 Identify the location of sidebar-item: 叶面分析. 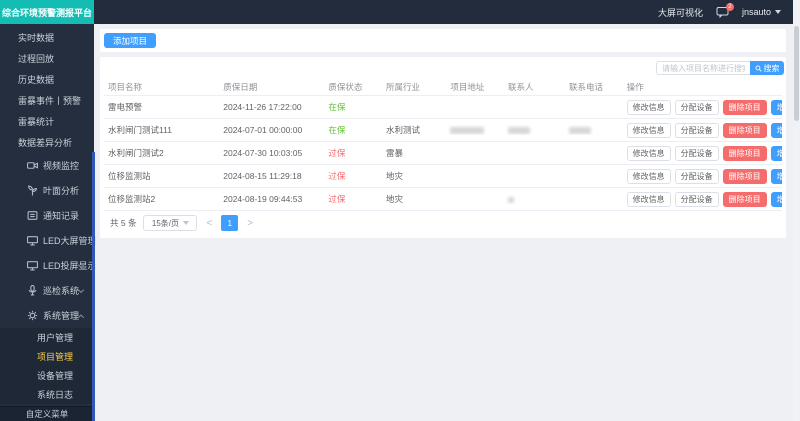
(47, 190).